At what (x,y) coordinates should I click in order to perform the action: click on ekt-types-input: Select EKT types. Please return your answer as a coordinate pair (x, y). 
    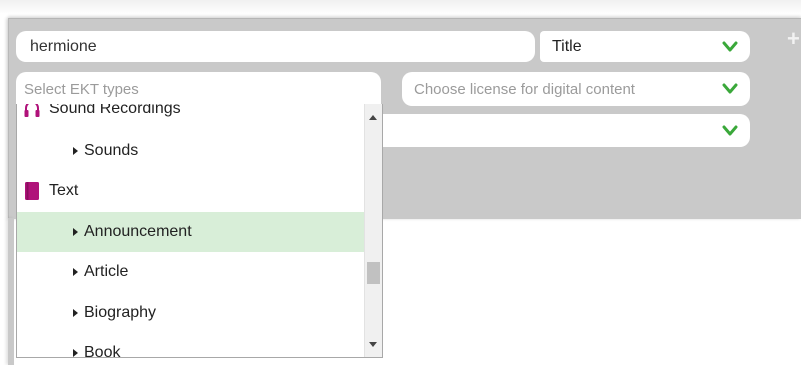
    Looking at the image, I should click on (198, 89).